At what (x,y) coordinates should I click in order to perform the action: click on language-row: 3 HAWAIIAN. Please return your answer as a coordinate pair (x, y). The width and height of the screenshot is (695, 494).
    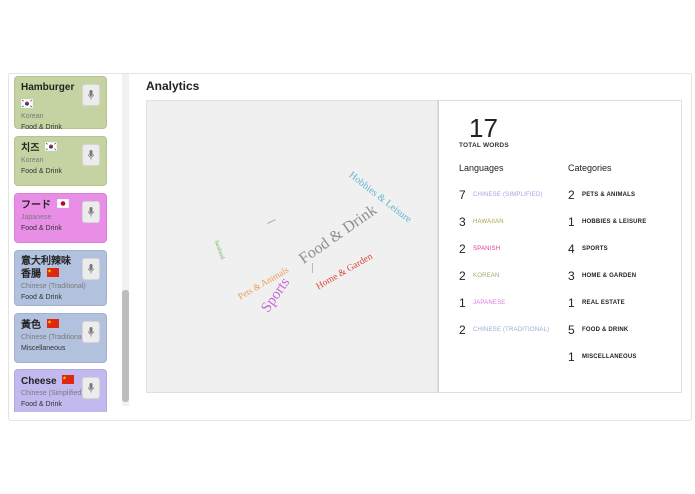
    Looking at the image, I should click on (481, 222).